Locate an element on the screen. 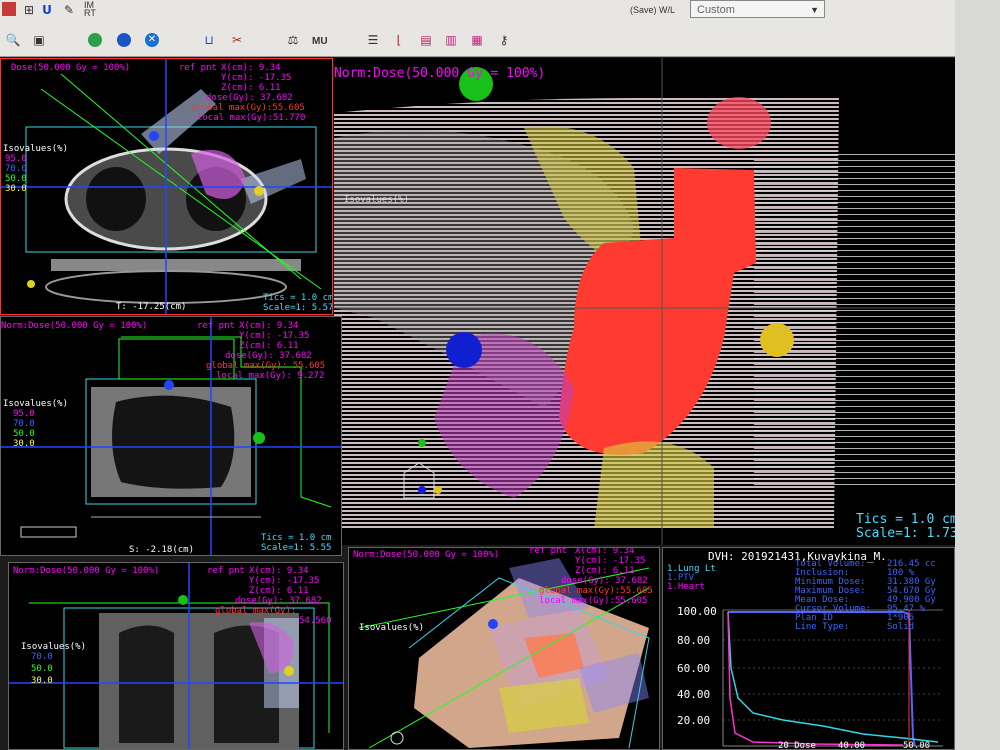  axial-norm: Dose(50.000 Gy = 100%) is located at coordinates (71, 68).